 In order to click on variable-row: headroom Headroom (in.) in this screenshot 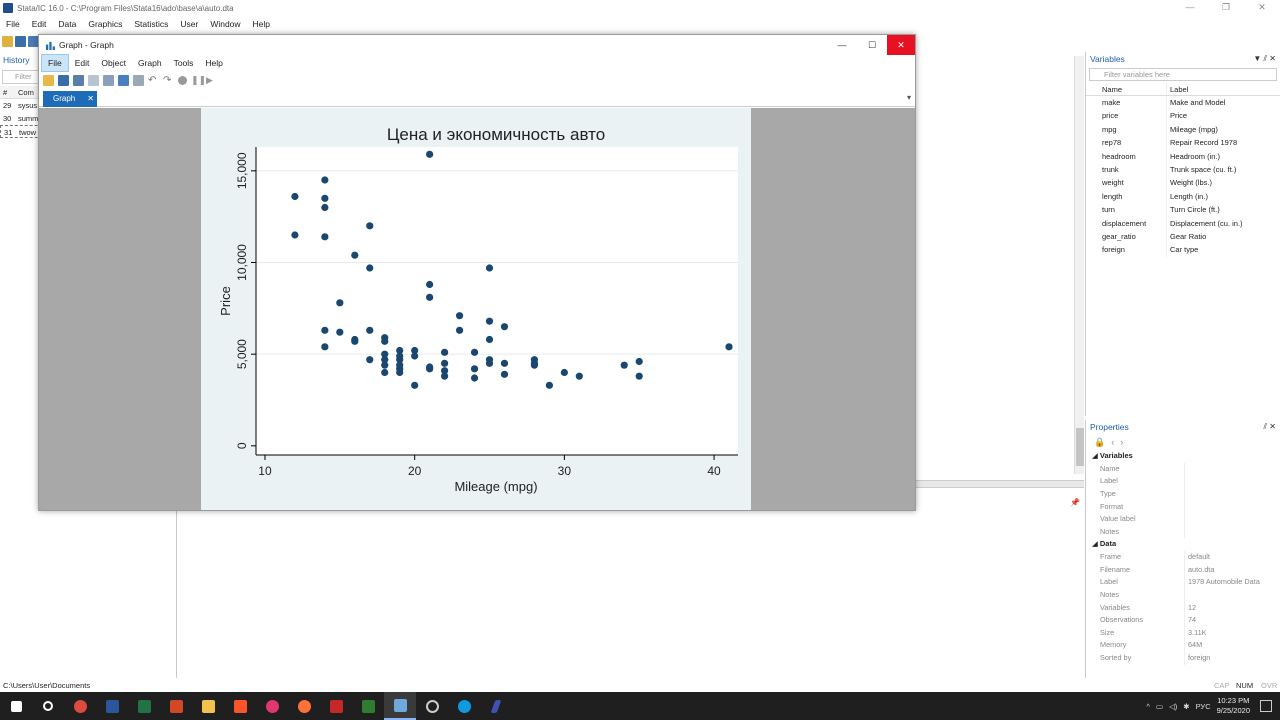, I will do `click(1183, 156)`.